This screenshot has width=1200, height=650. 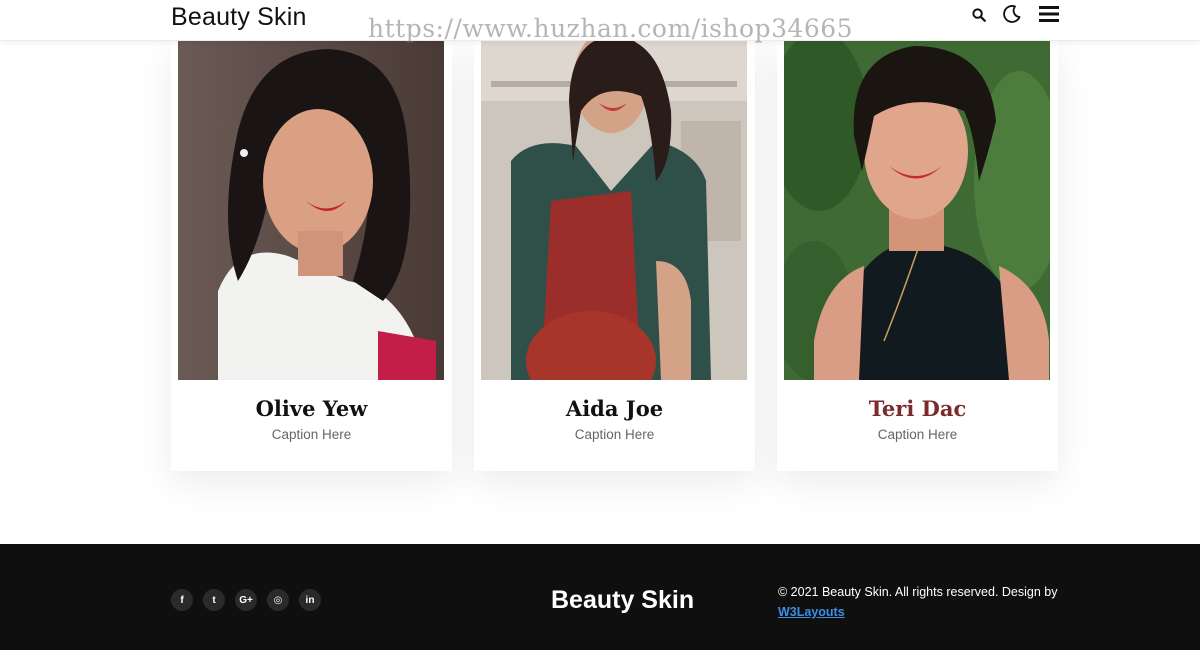 I want to click on brand-logo: Beauty Skin, so click(x=239, y=17).